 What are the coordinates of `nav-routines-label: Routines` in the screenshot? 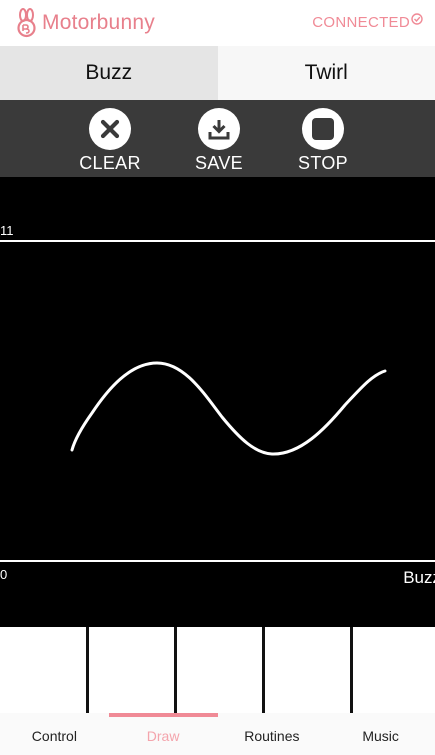 It's located at (272, 736).